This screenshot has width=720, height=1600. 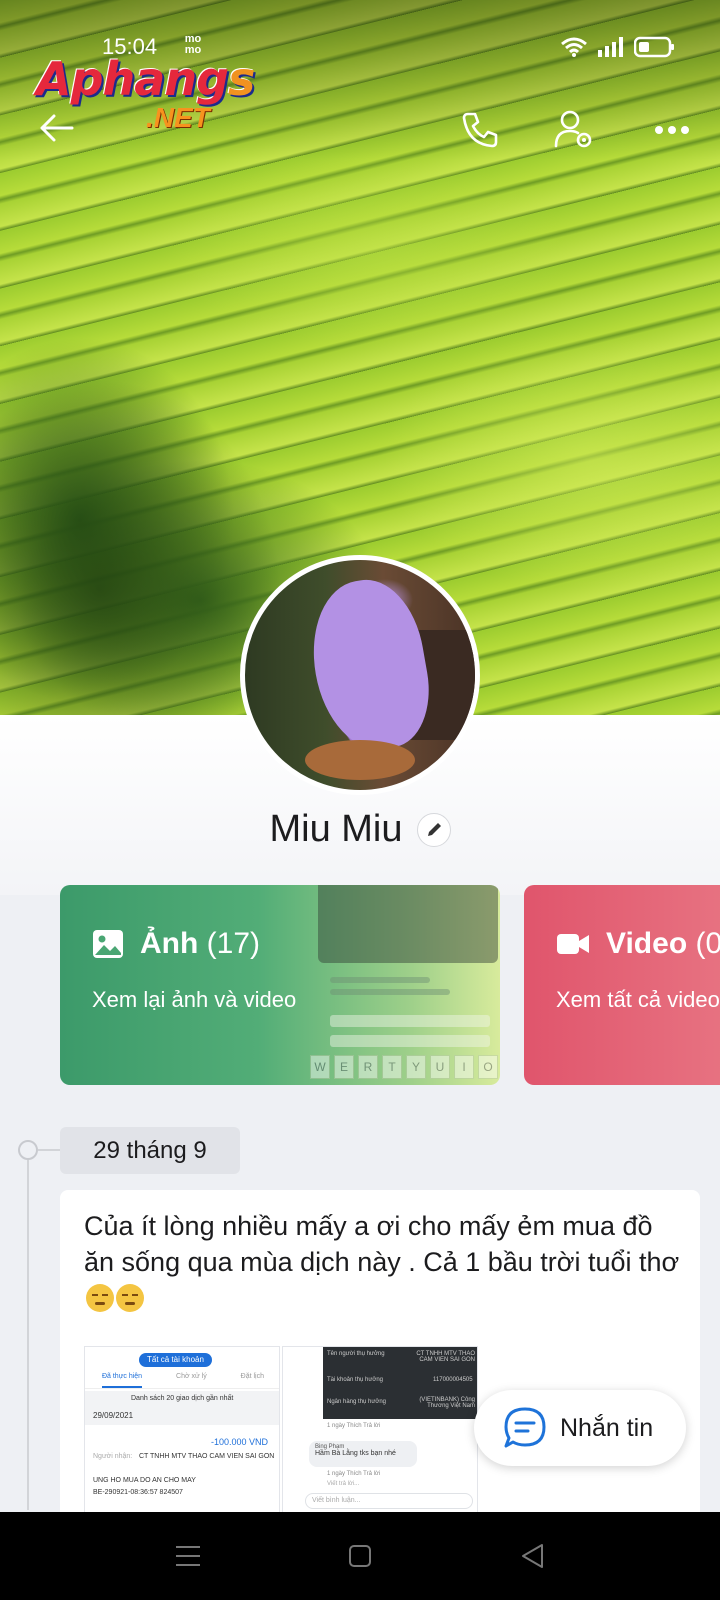 I want to click on cover-hill-shadow, so click(x=140, y=547).